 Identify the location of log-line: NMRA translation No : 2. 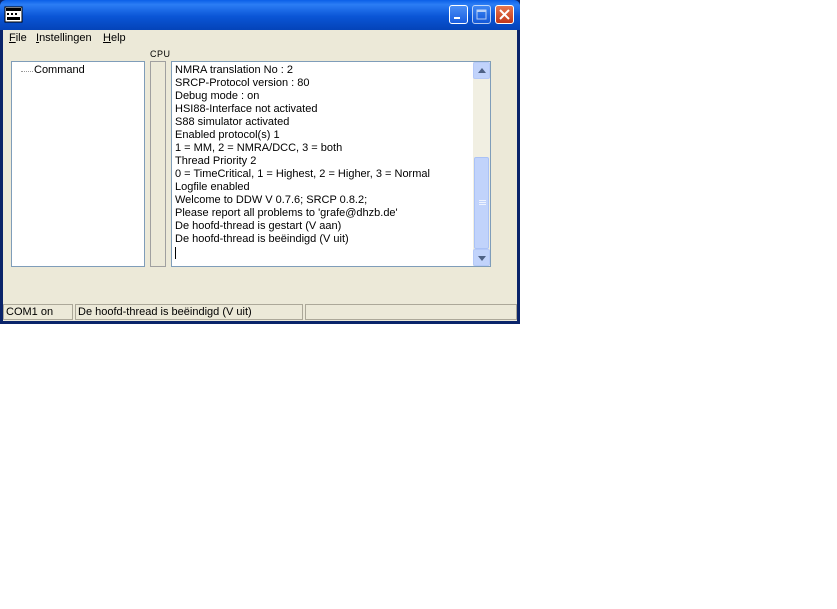
(234, 70).